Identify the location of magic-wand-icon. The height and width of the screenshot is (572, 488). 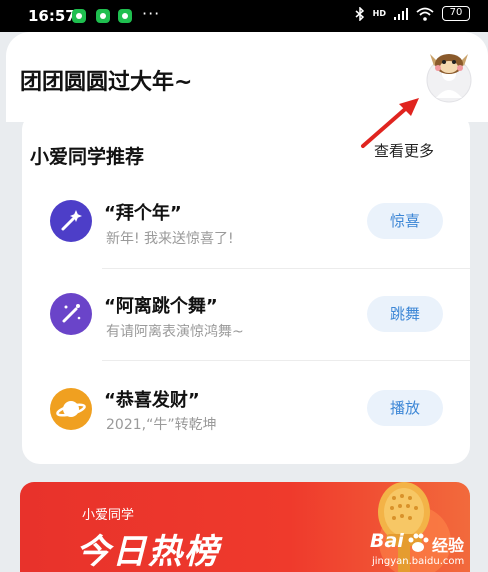
(71, 221).